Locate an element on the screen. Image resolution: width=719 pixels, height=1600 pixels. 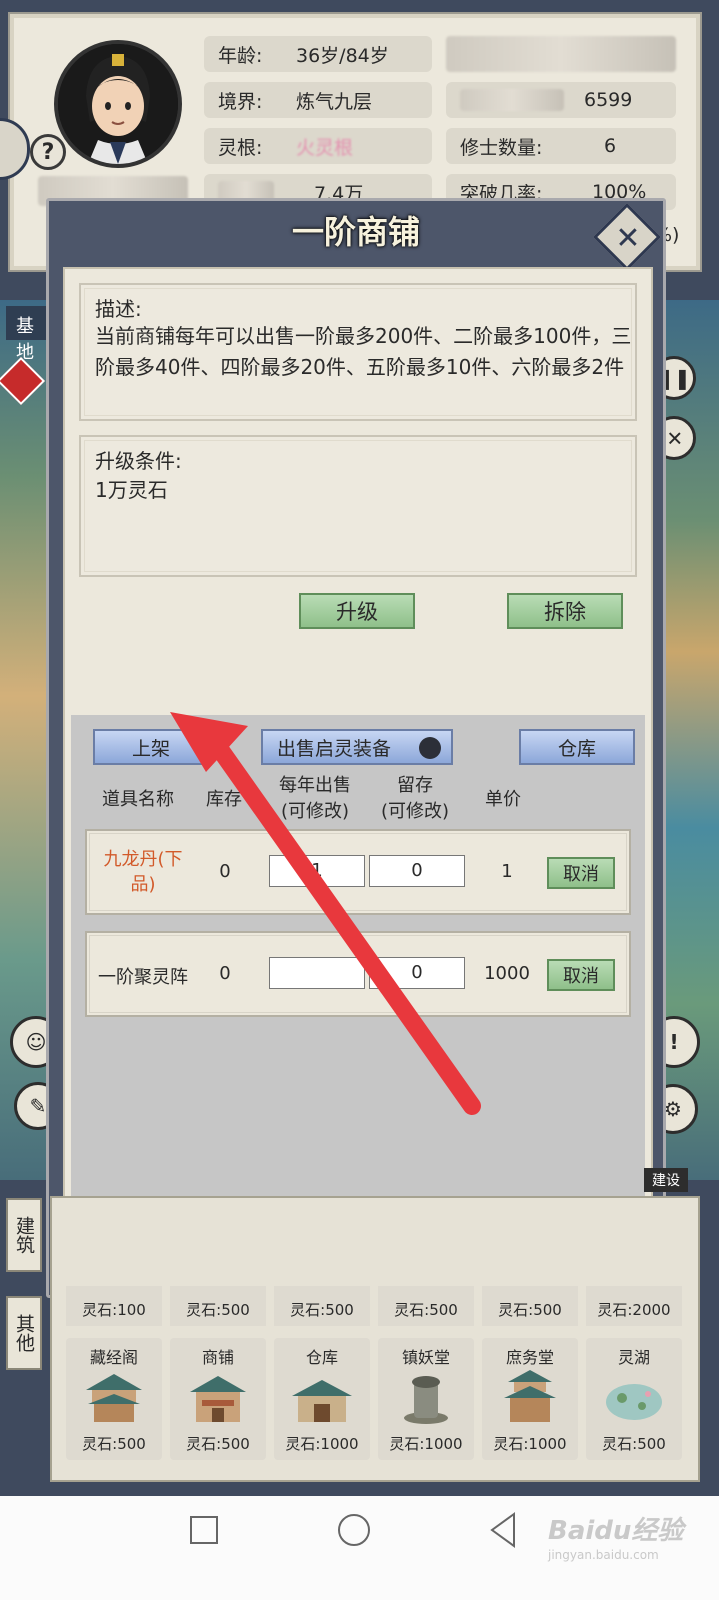
blurred-label is located at coordinates (512, 100).